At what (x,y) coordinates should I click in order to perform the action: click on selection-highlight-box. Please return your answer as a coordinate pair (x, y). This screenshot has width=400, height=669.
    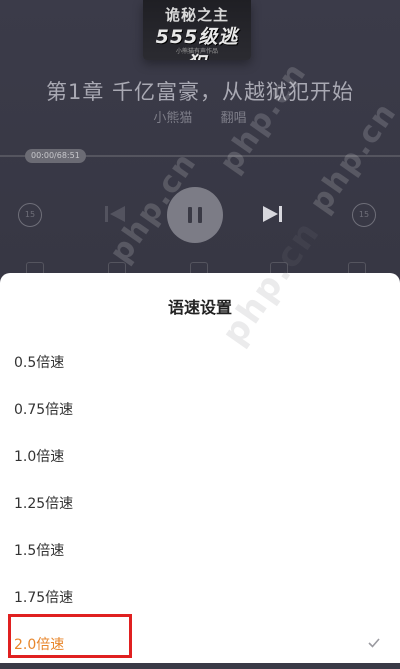
    Looking at the image, I should click on (70, 636).